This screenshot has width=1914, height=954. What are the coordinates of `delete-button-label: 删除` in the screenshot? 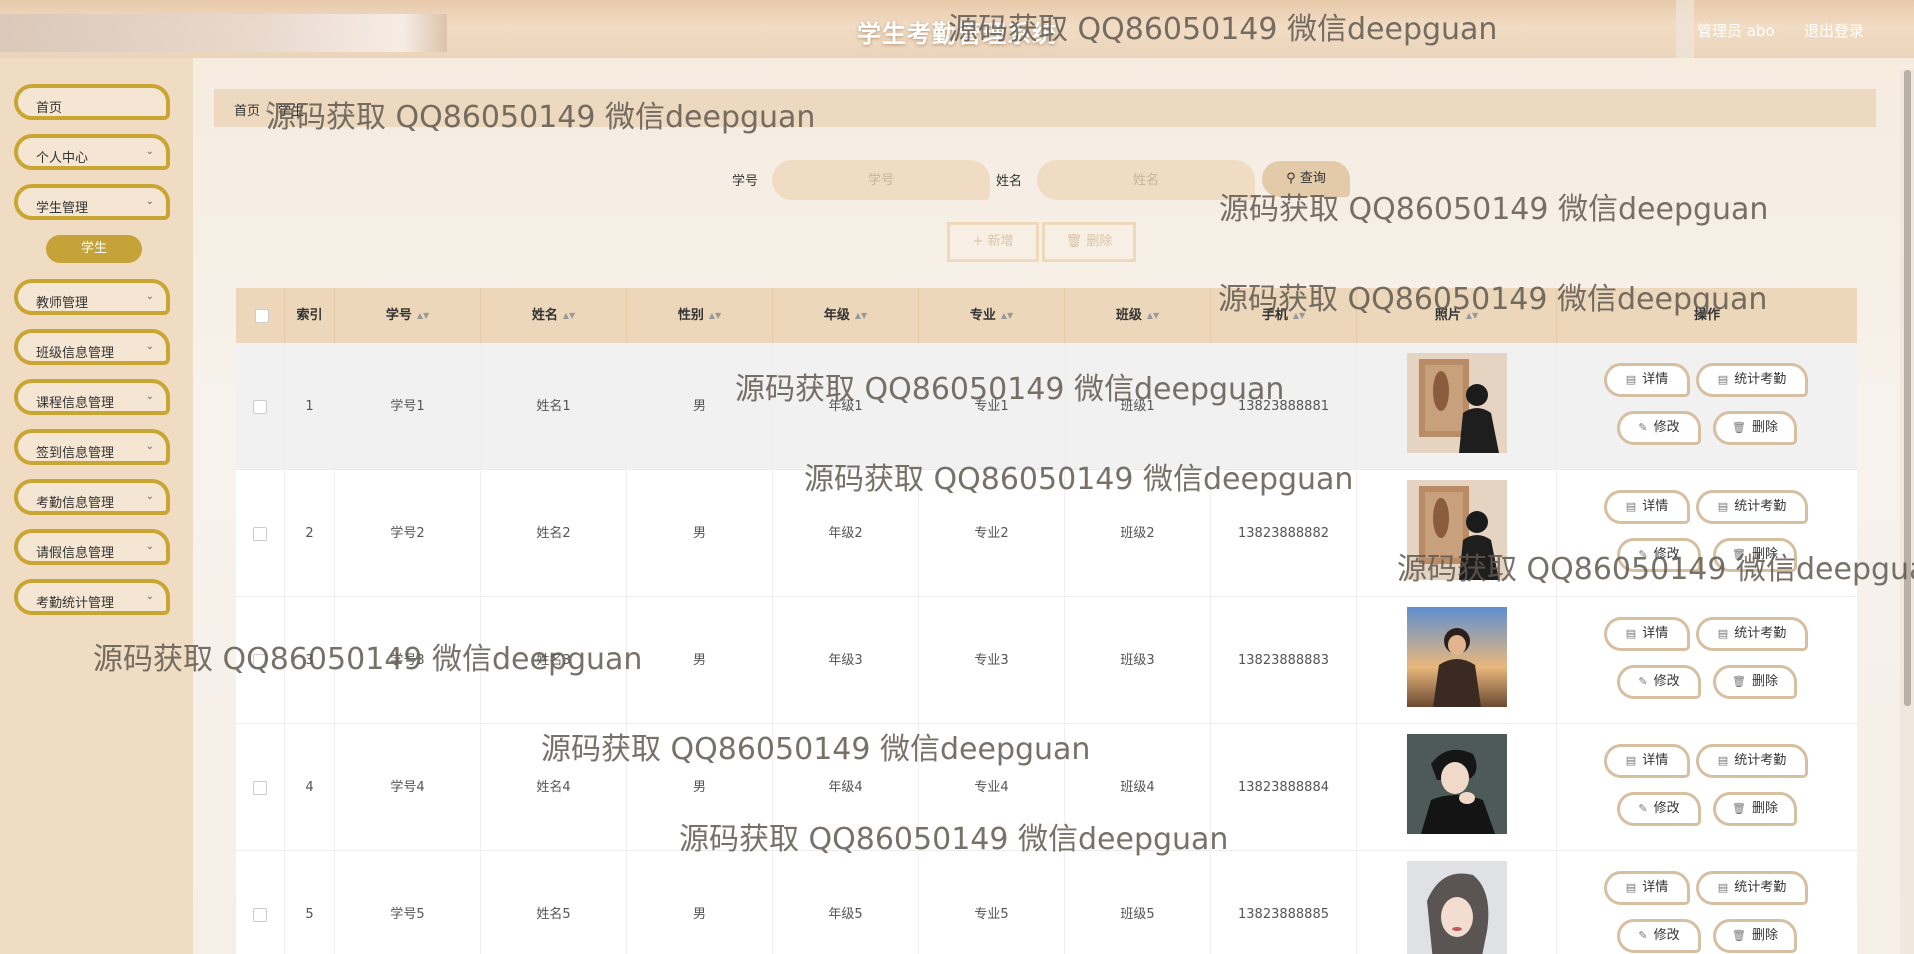 It's located at (1764, 935).